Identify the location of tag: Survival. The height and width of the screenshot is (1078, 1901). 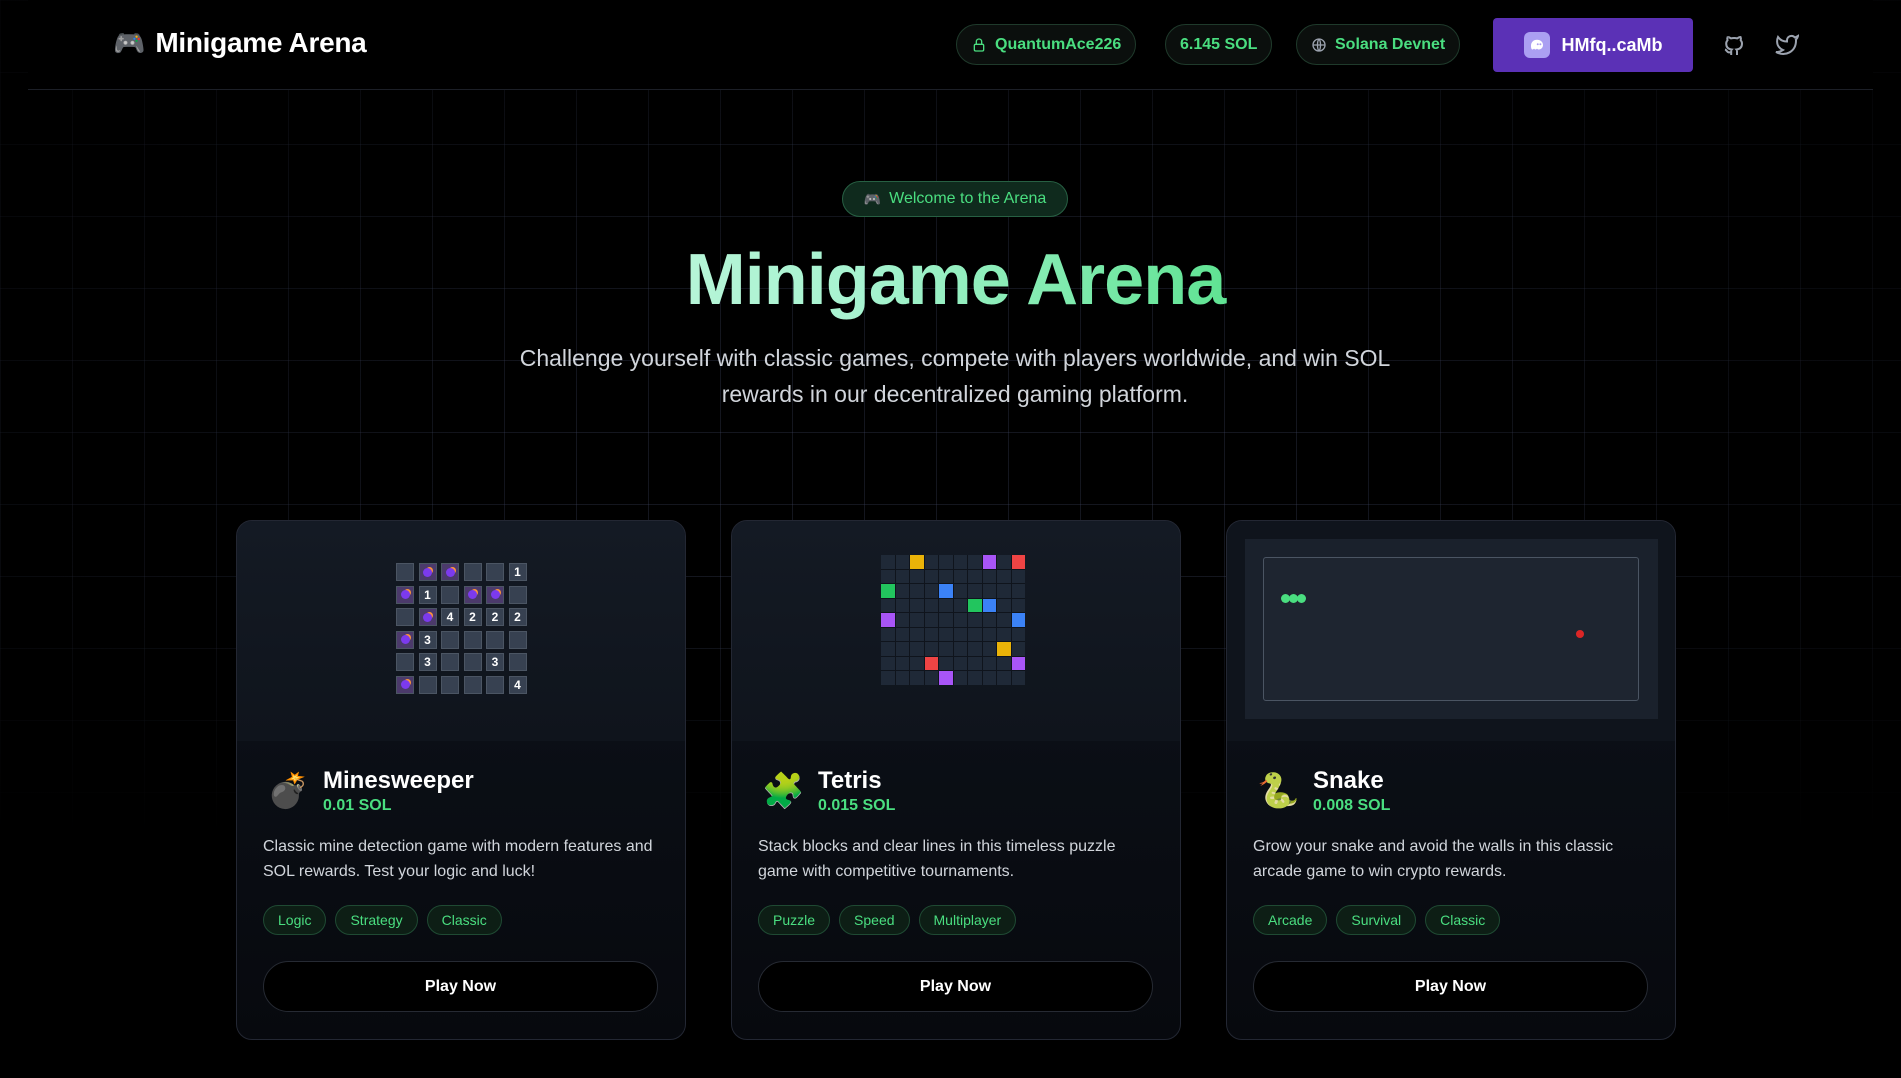
(1376, 920).